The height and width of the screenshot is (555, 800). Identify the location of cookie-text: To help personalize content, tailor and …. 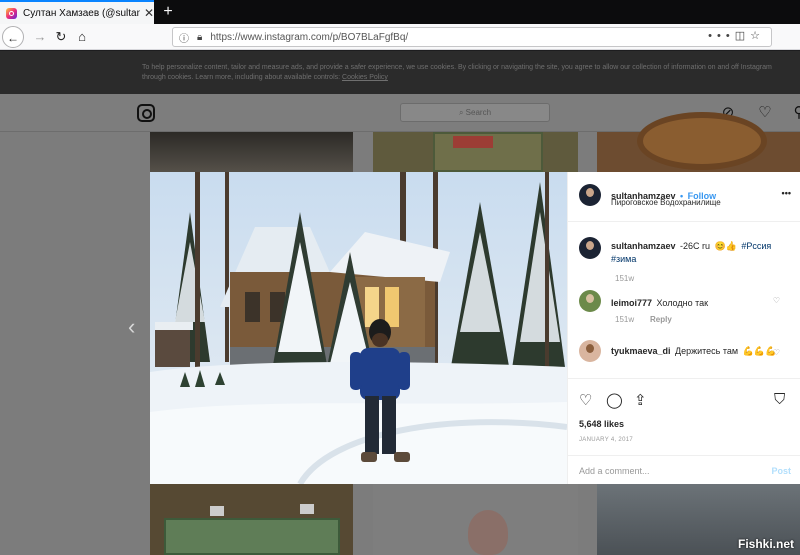
(467, 73).